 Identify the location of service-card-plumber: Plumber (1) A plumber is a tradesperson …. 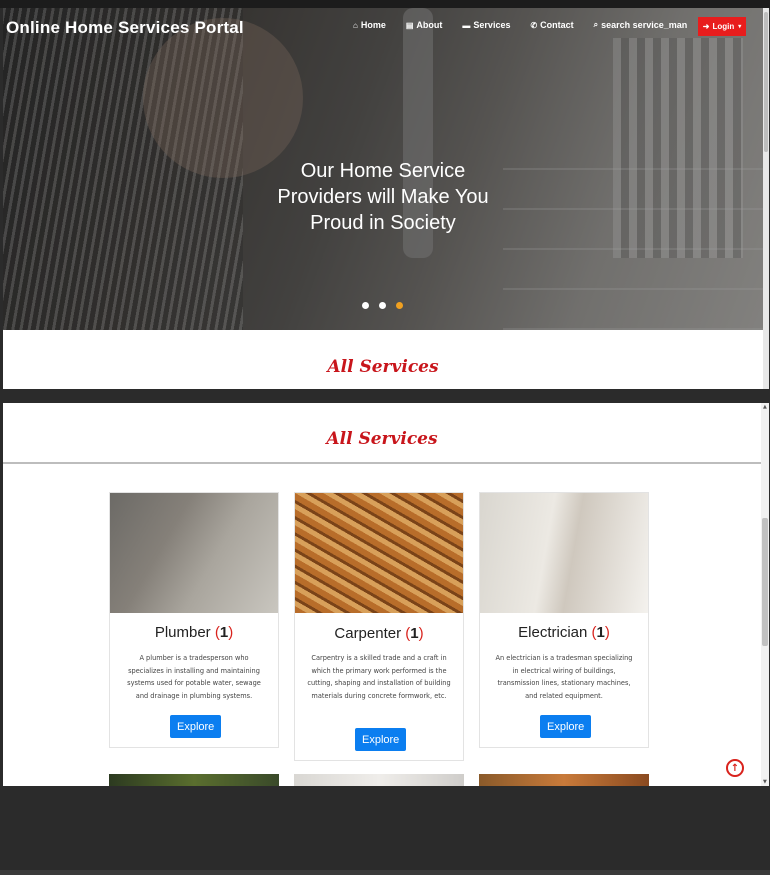
(194, 620).